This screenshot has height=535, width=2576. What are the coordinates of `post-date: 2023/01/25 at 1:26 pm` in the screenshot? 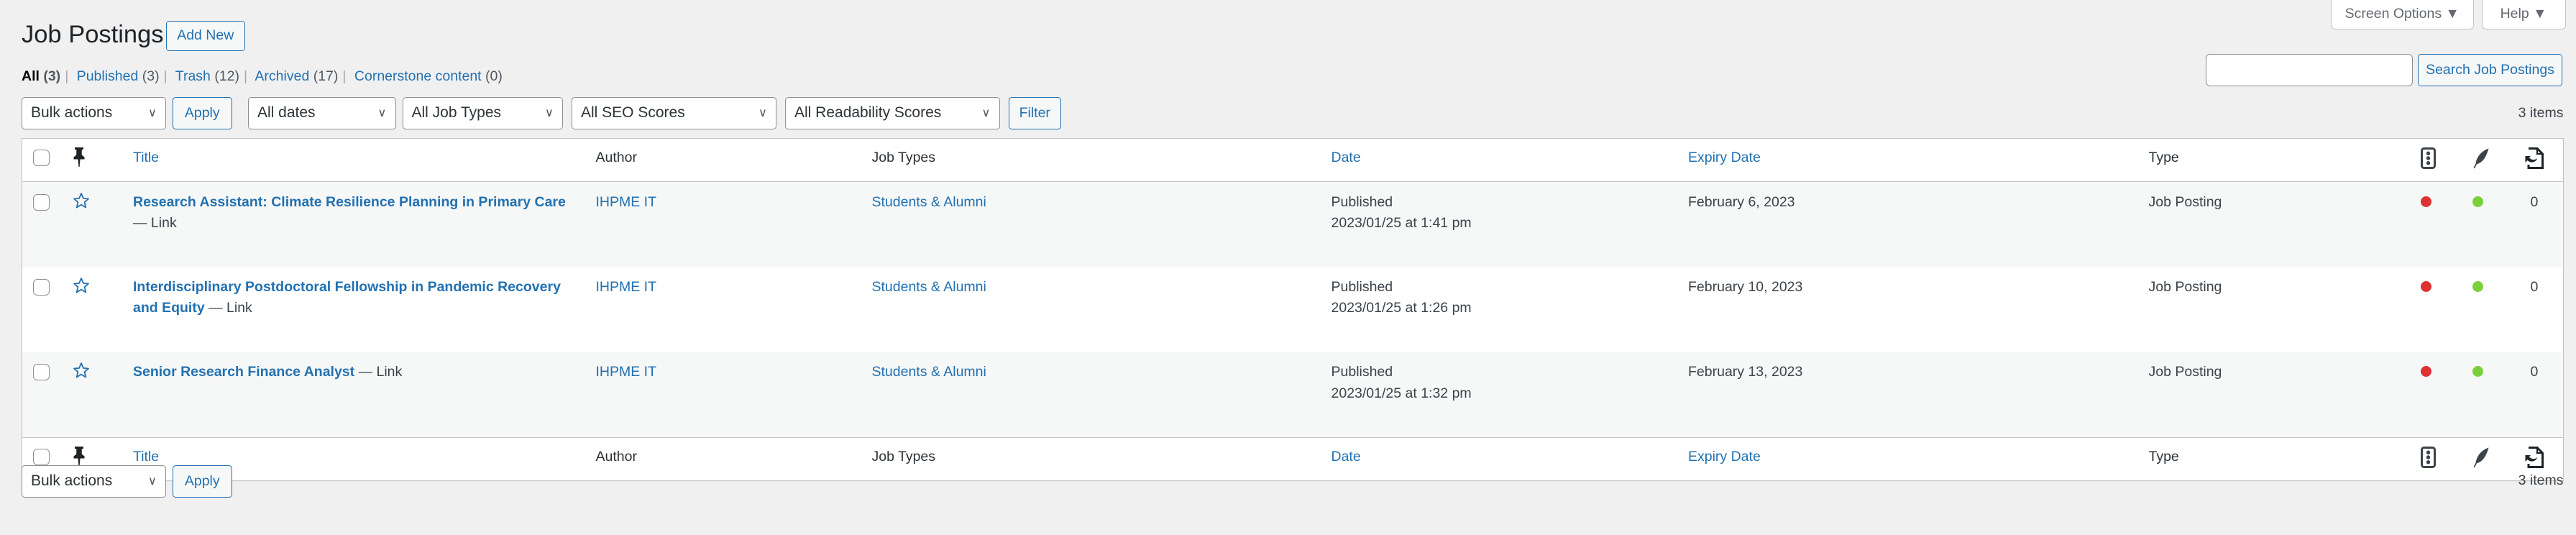 It's located at (1401, 308).